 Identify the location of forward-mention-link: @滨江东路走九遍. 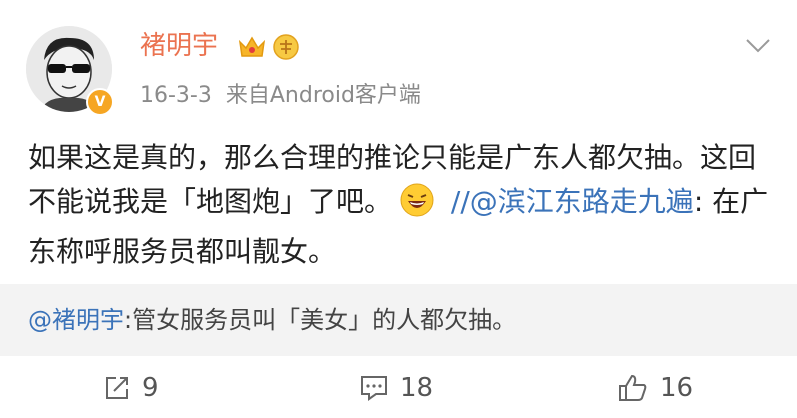
(582, 201).